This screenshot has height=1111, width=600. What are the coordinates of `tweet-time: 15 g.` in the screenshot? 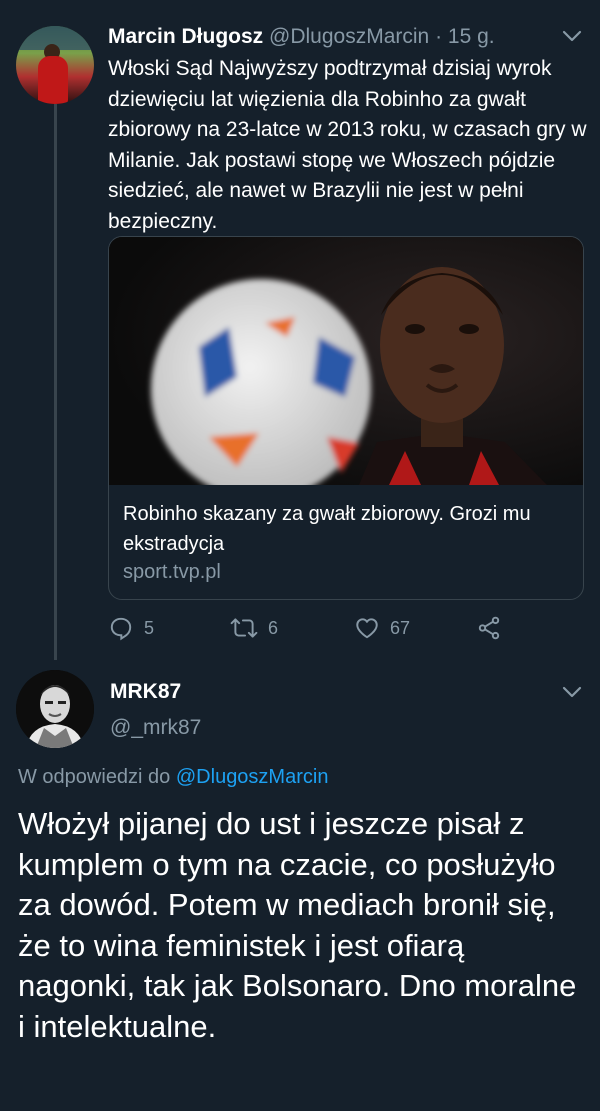 It's located at (471, 36).